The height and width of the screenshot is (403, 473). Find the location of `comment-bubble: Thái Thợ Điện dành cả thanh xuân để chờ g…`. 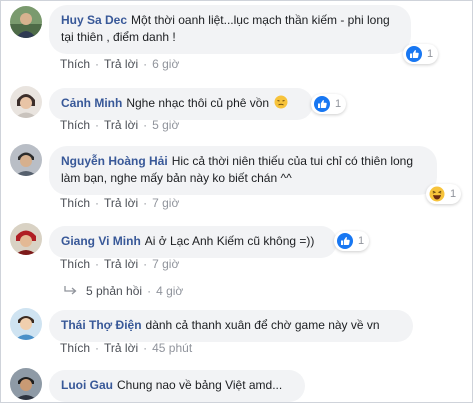

comment-bubble: Thái Thợ Điện dành cả thanh xuân để chờ g… is located at coordinates (231, 326).